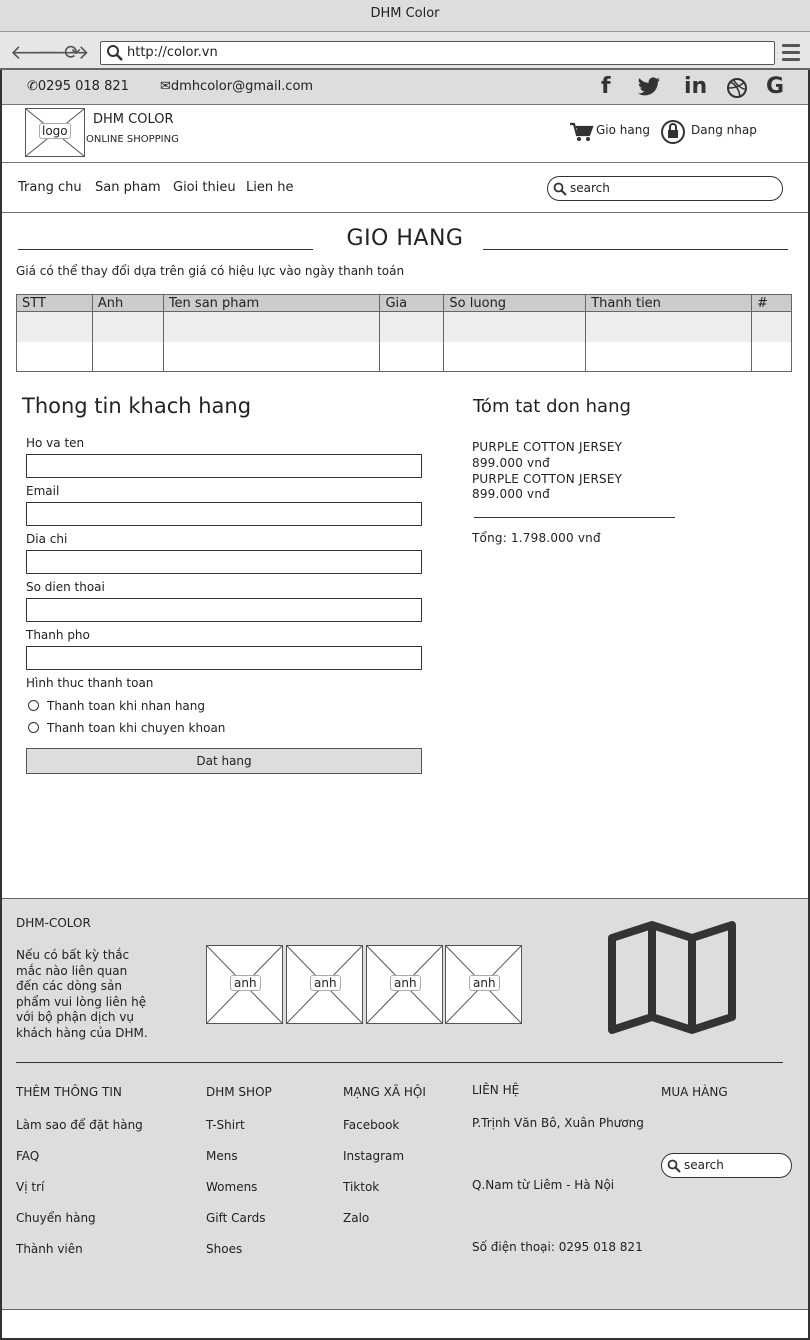 The image size is (810, 1340). What do you see at coordinates (222, 1156) in the screenshot?
I see `footer-link-mens: Mens` at bounding box center [222, 1156].